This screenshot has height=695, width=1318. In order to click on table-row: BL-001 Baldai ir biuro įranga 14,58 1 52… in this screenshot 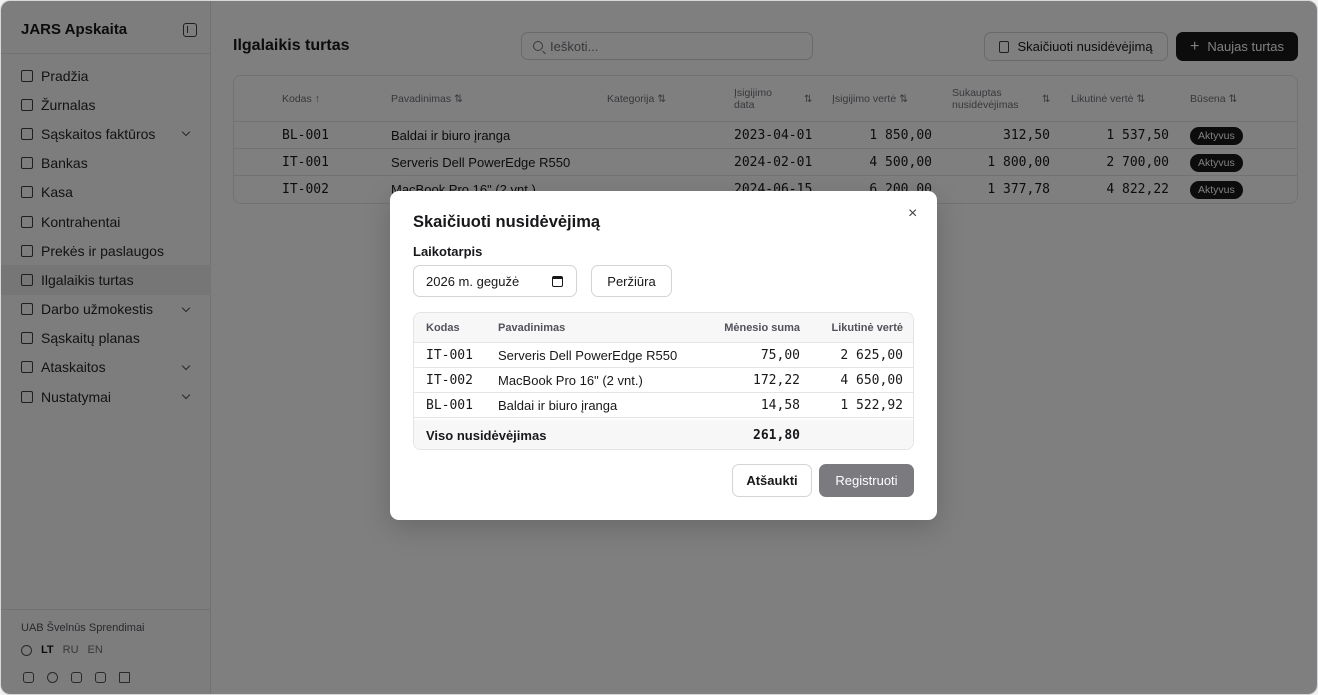, I will do `click(663, 405)`.